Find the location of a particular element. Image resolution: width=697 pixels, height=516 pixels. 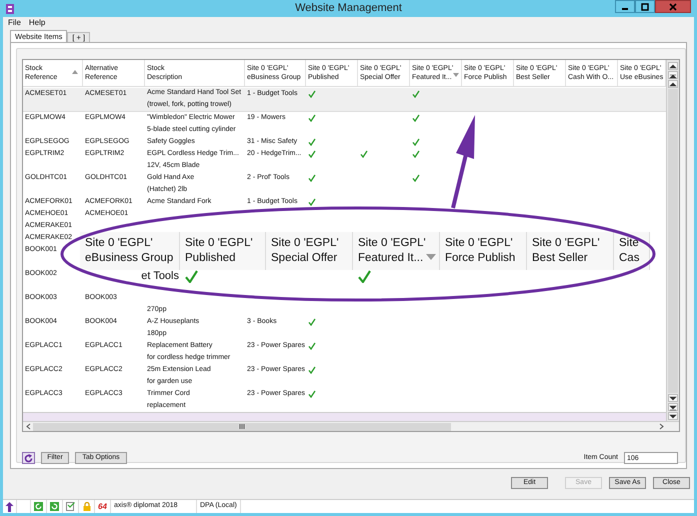

close-button is located at coordinates (673, 6).